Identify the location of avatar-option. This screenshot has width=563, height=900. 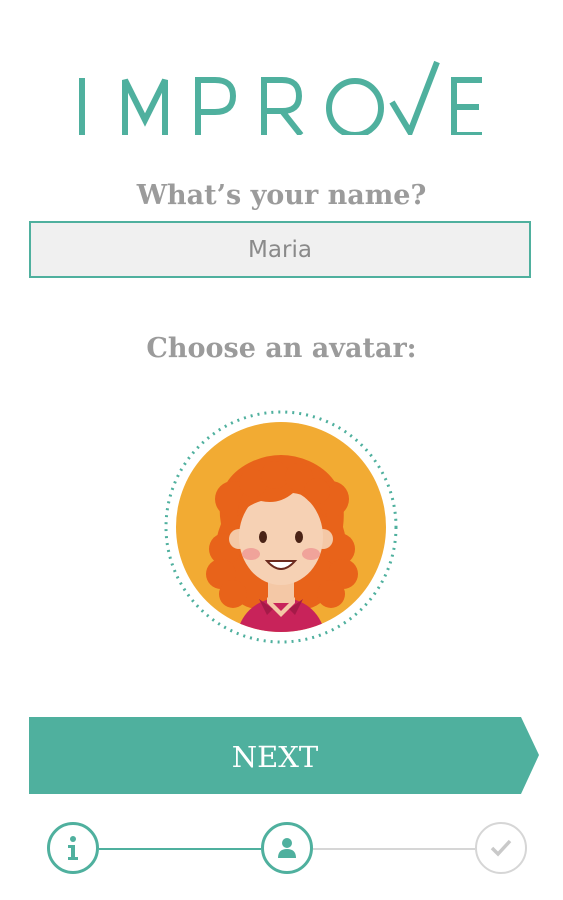
(281, 527).